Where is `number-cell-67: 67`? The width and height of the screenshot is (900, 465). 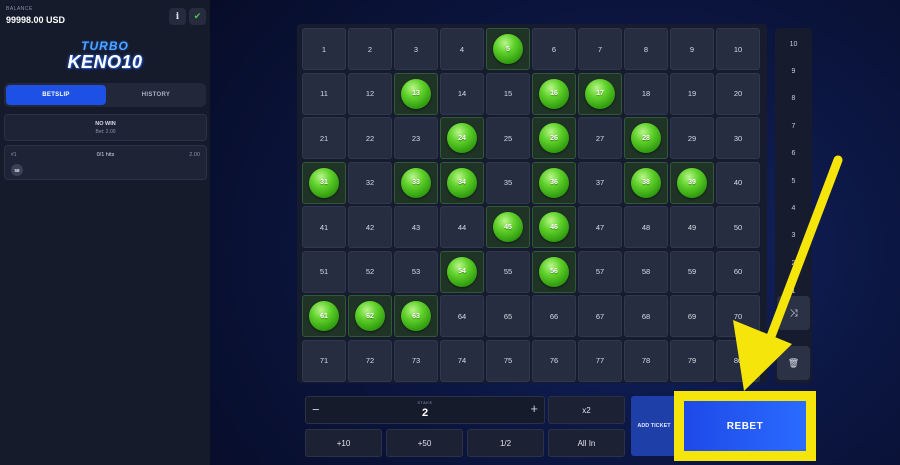
number-cell-67: 67 is located at coordinates (600, 316).